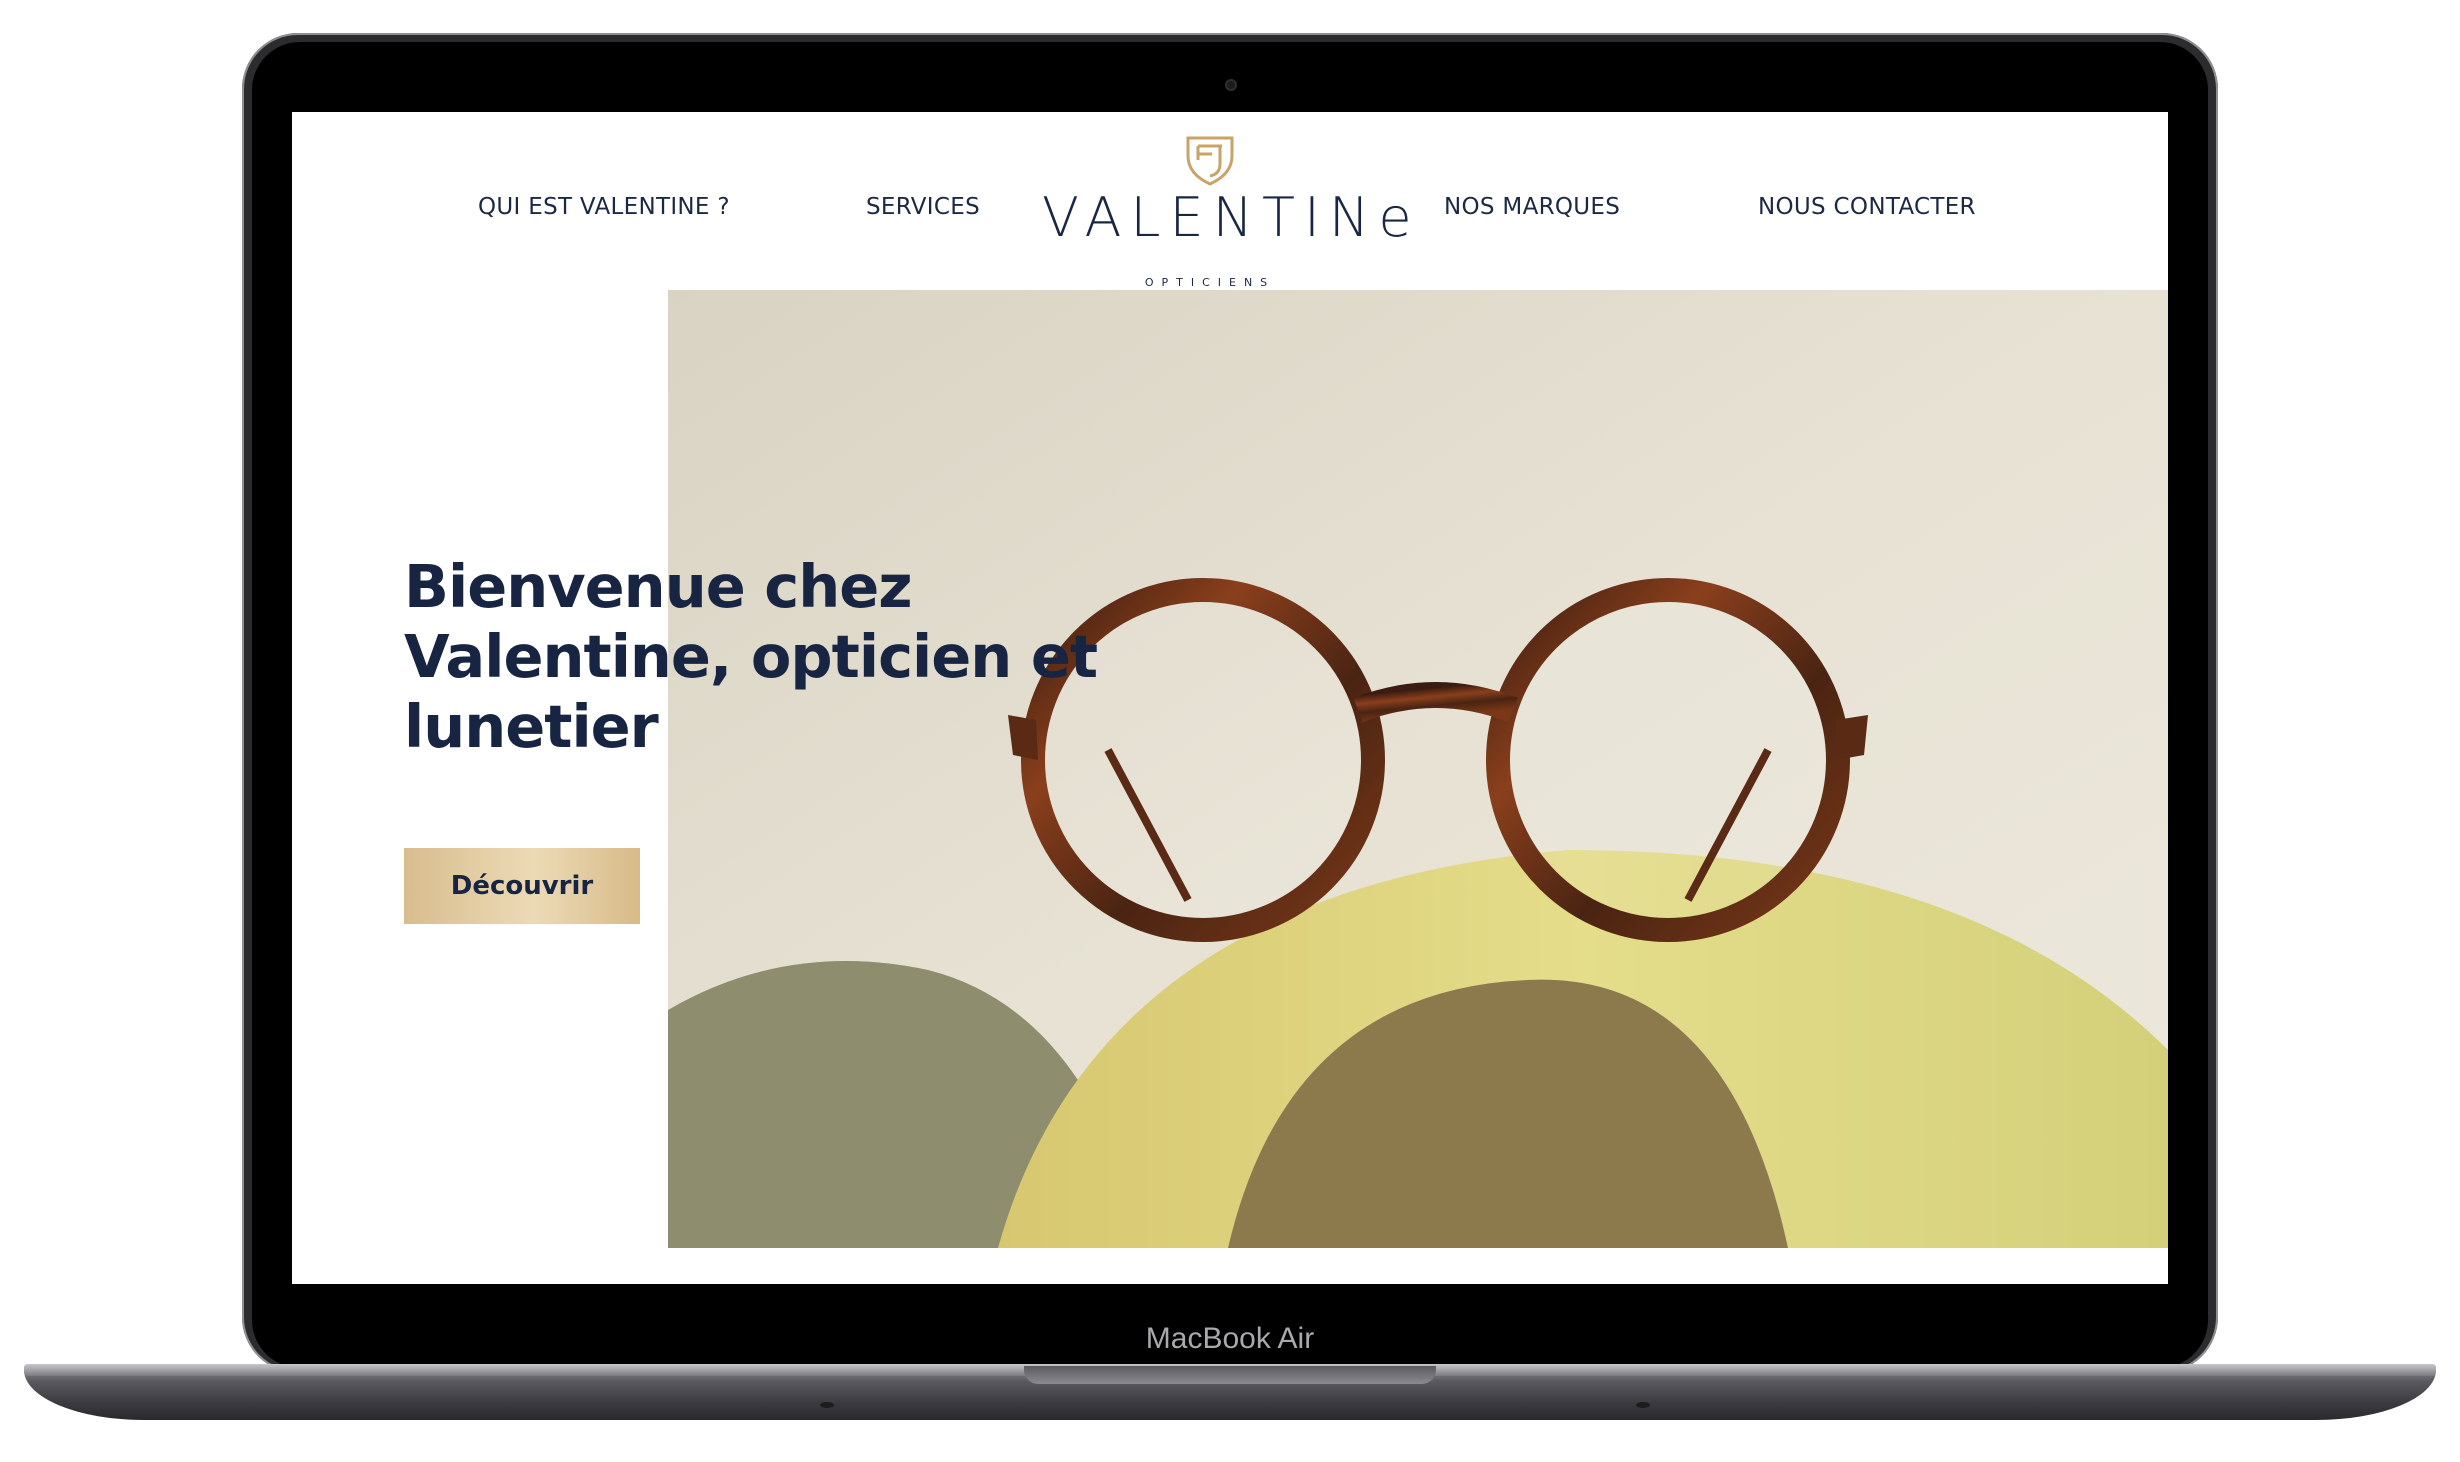  I want to click on nav-link-nous-contacter: NOUS CONTACTER, so click(1867, 207).